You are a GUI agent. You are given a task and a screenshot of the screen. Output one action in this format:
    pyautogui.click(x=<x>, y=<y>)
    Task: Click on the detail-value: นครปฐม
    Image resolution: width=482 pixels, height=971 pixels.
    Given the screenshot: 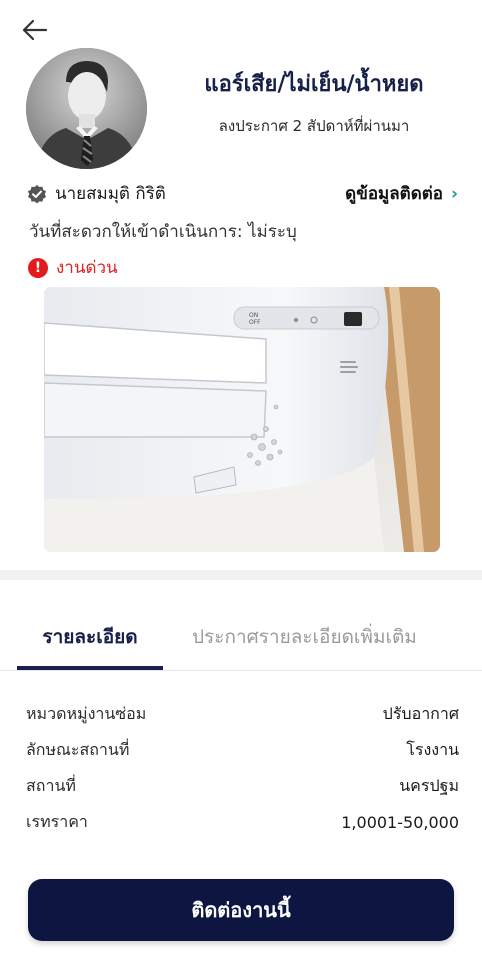 What is the action you would take?
    pyautogui.click(x=429, y=785)
    